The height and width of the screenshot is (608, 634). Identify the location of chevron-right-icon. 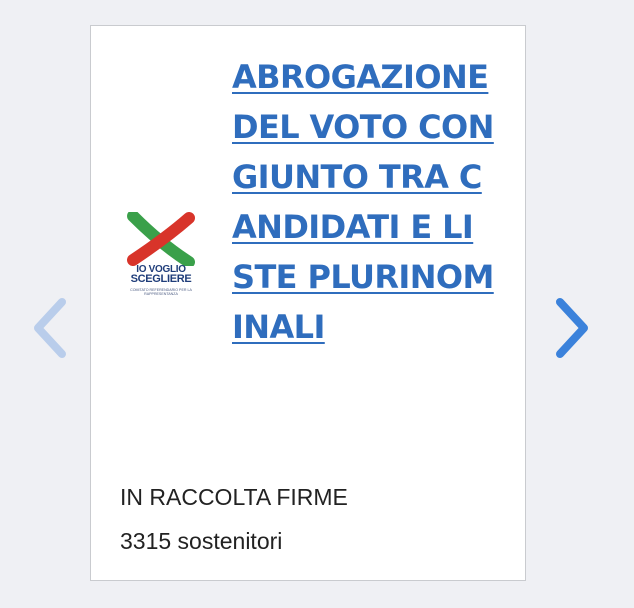
(572, 328).